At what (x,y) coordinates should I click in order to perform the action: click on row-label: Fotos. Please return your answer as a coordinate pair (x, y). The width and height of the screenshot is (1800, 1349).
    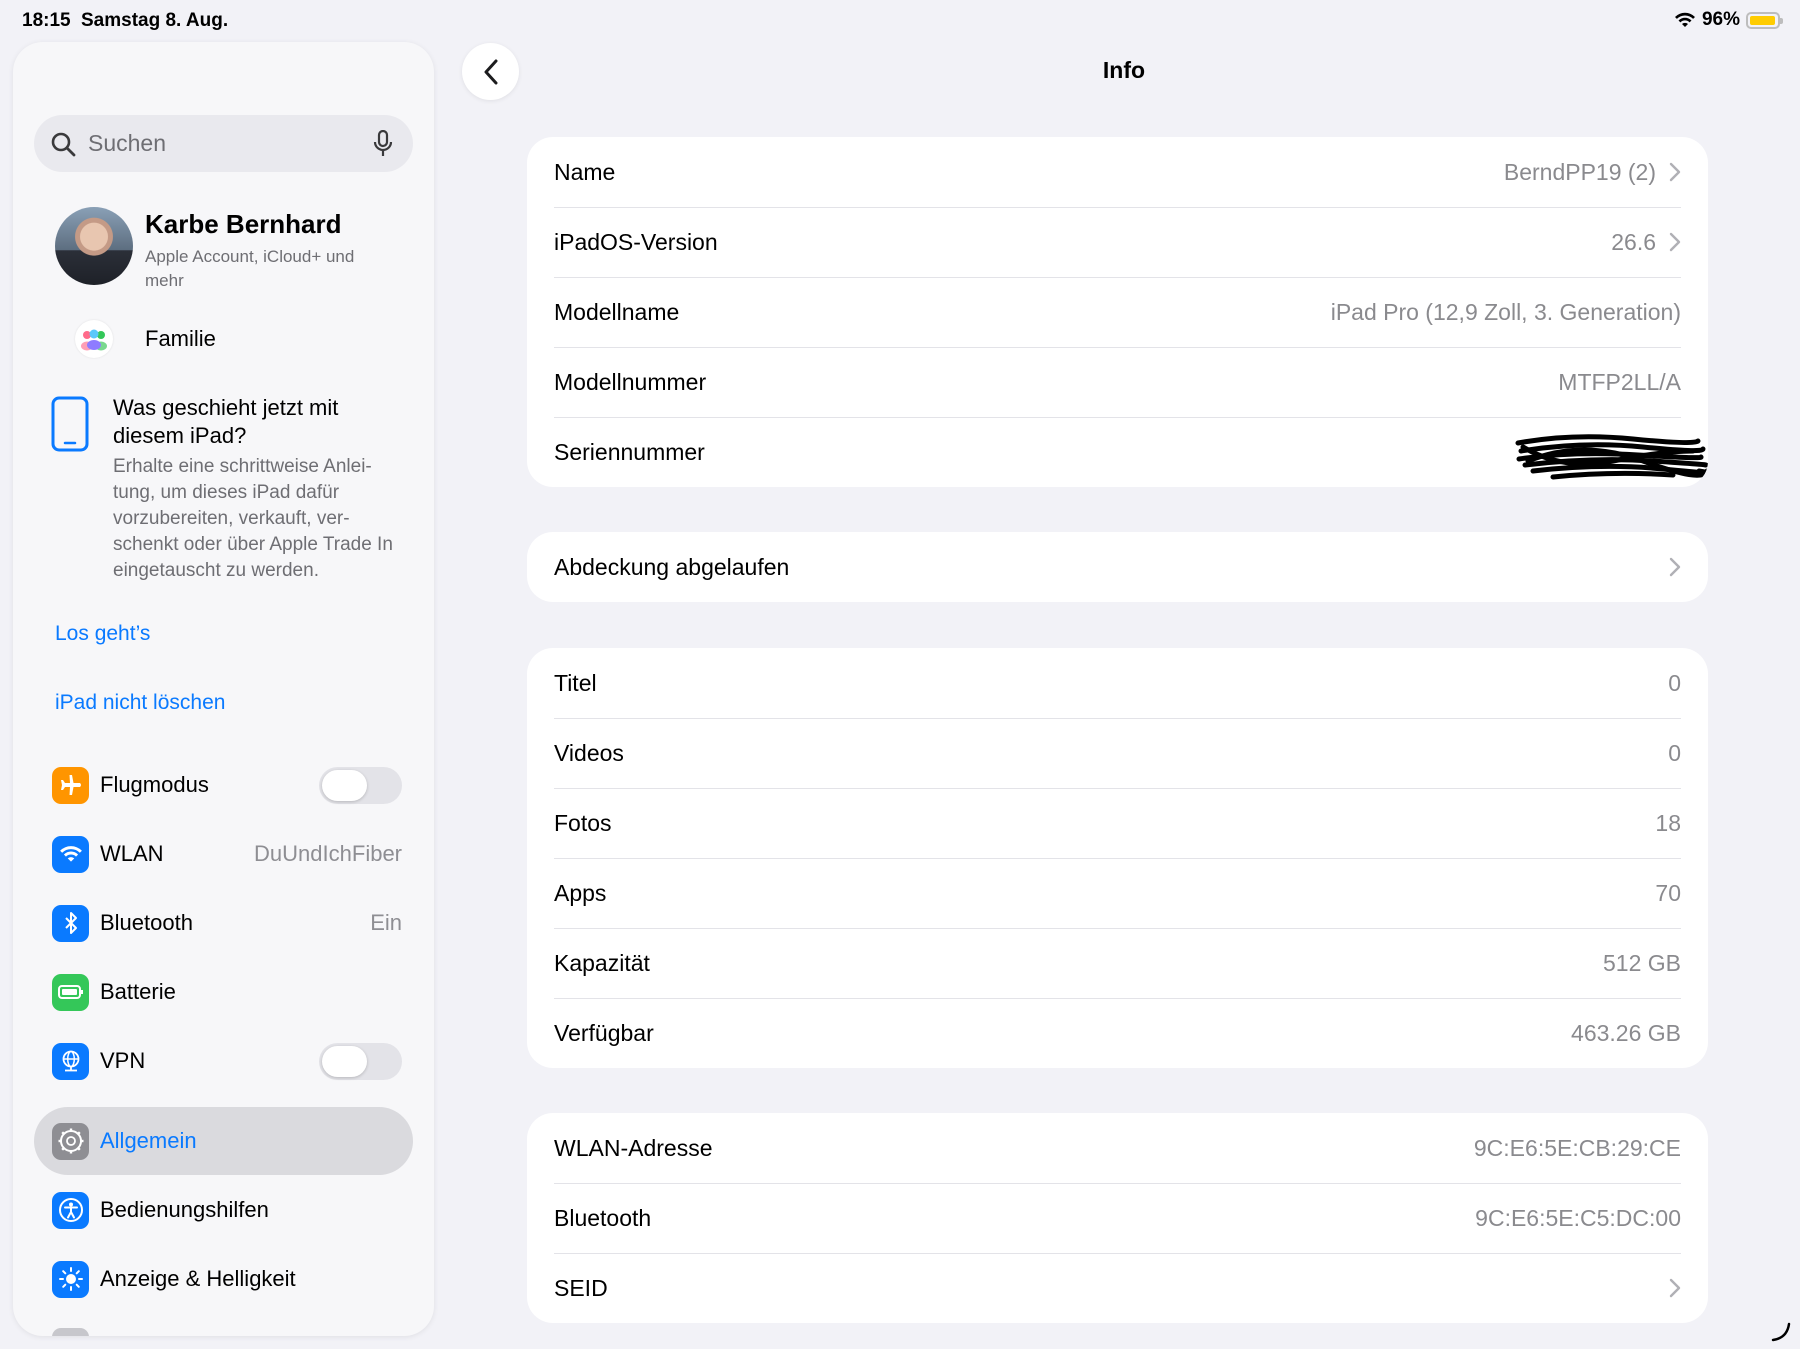
    Looking at the image, I should click on (583, 822).